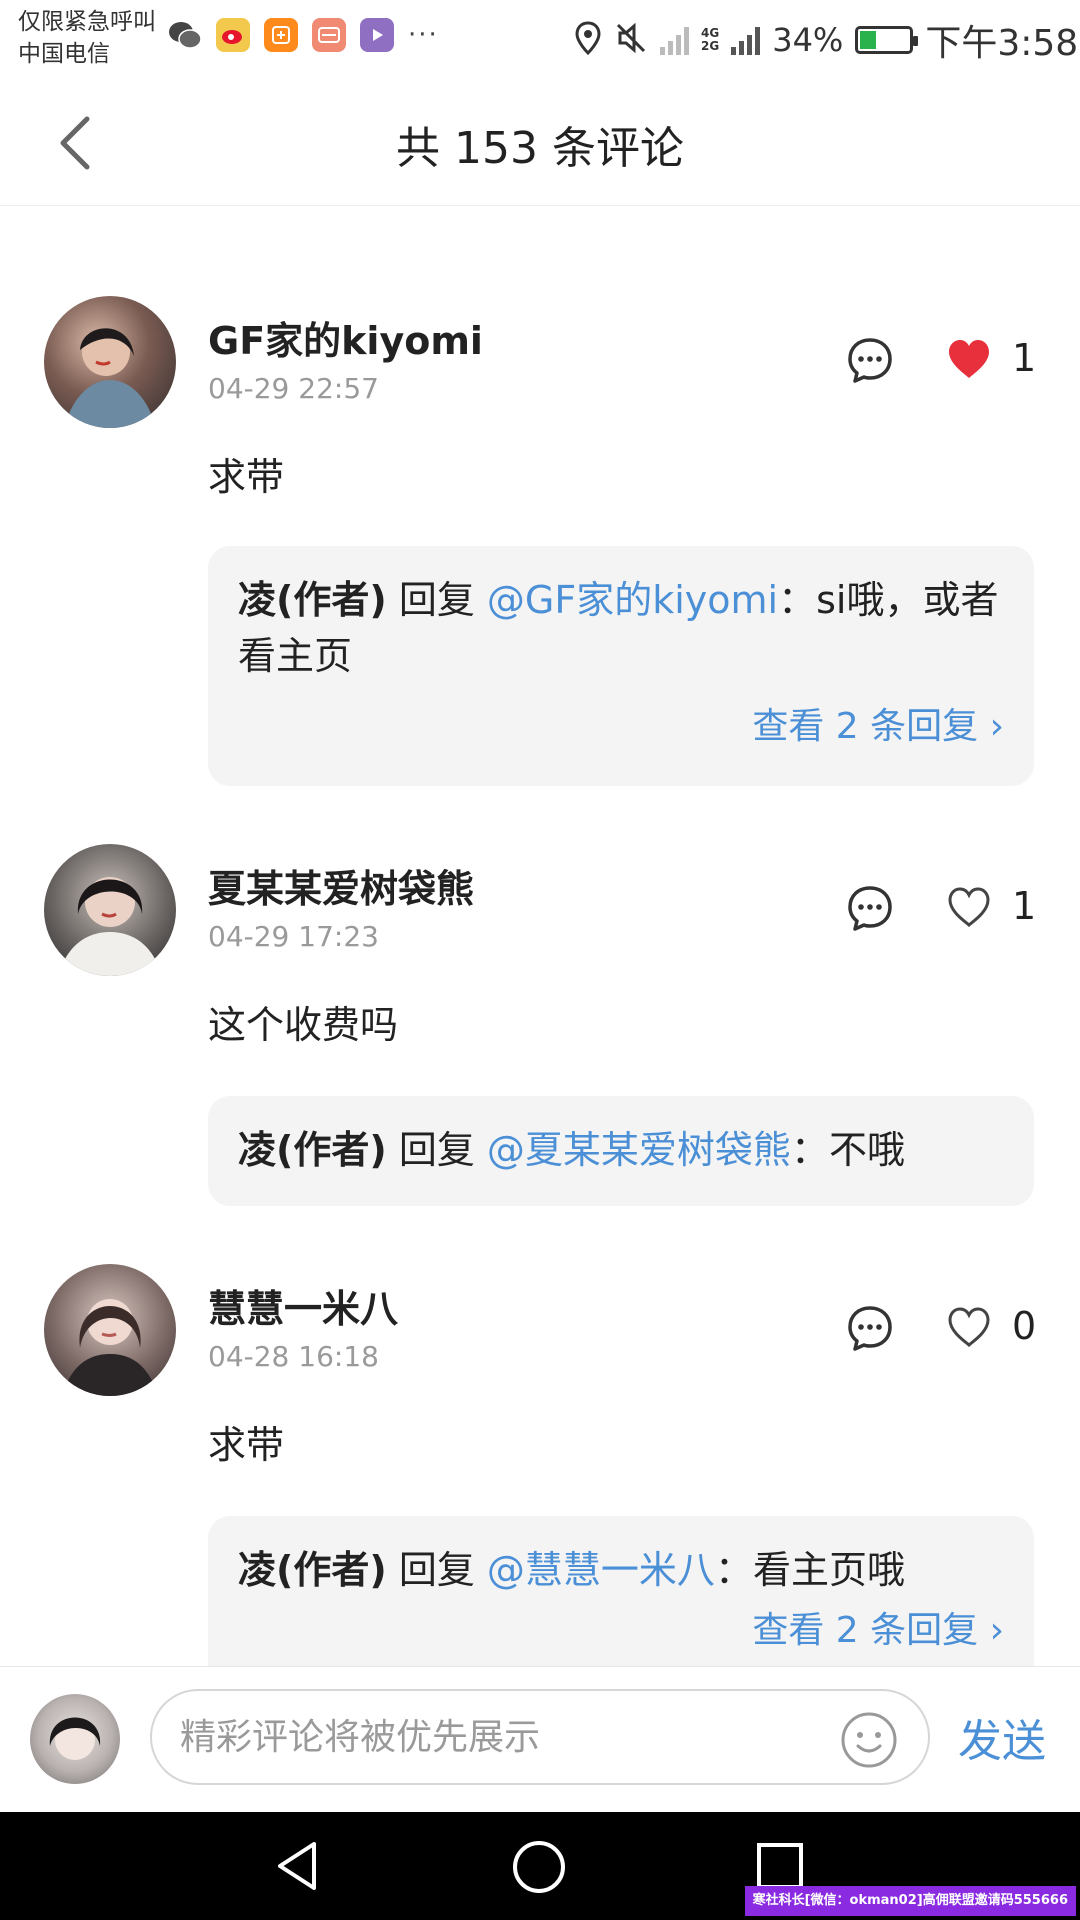 The image size is (1080, 1920). Describe the element at coordinates (500, 1737) in the screenshot. I see `comment-input` at that location.